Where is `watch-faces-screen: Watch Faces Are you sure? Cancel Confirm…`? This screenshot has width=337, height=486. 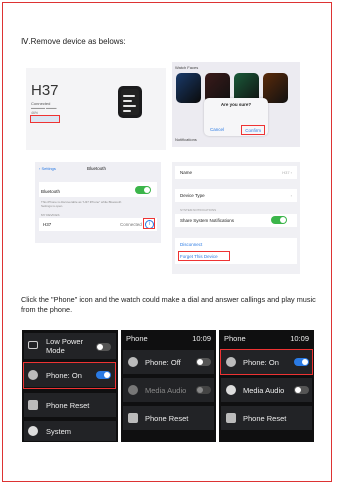 watch-faces-screen: Watch Faces Are you sure? Cancel Confirm… is located at coordinates (236, 104).